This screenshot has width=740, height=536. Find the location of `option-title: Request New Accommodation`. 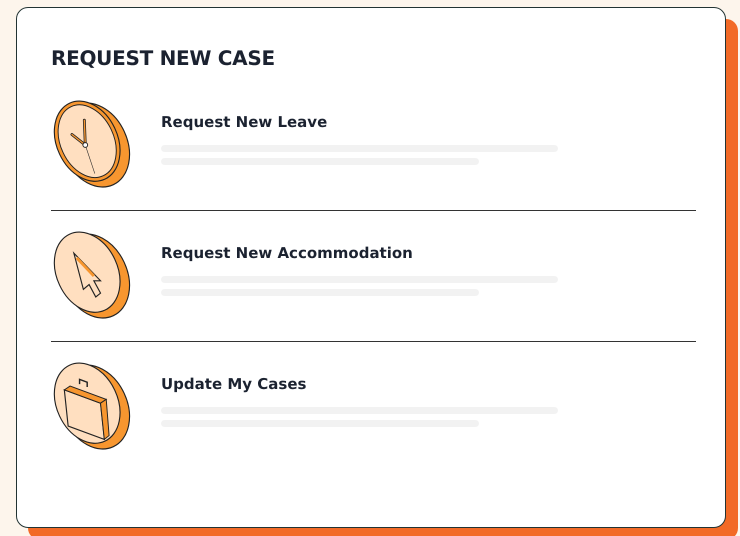

option-title: Request New Accommodation is located at coordinates (359, 253).